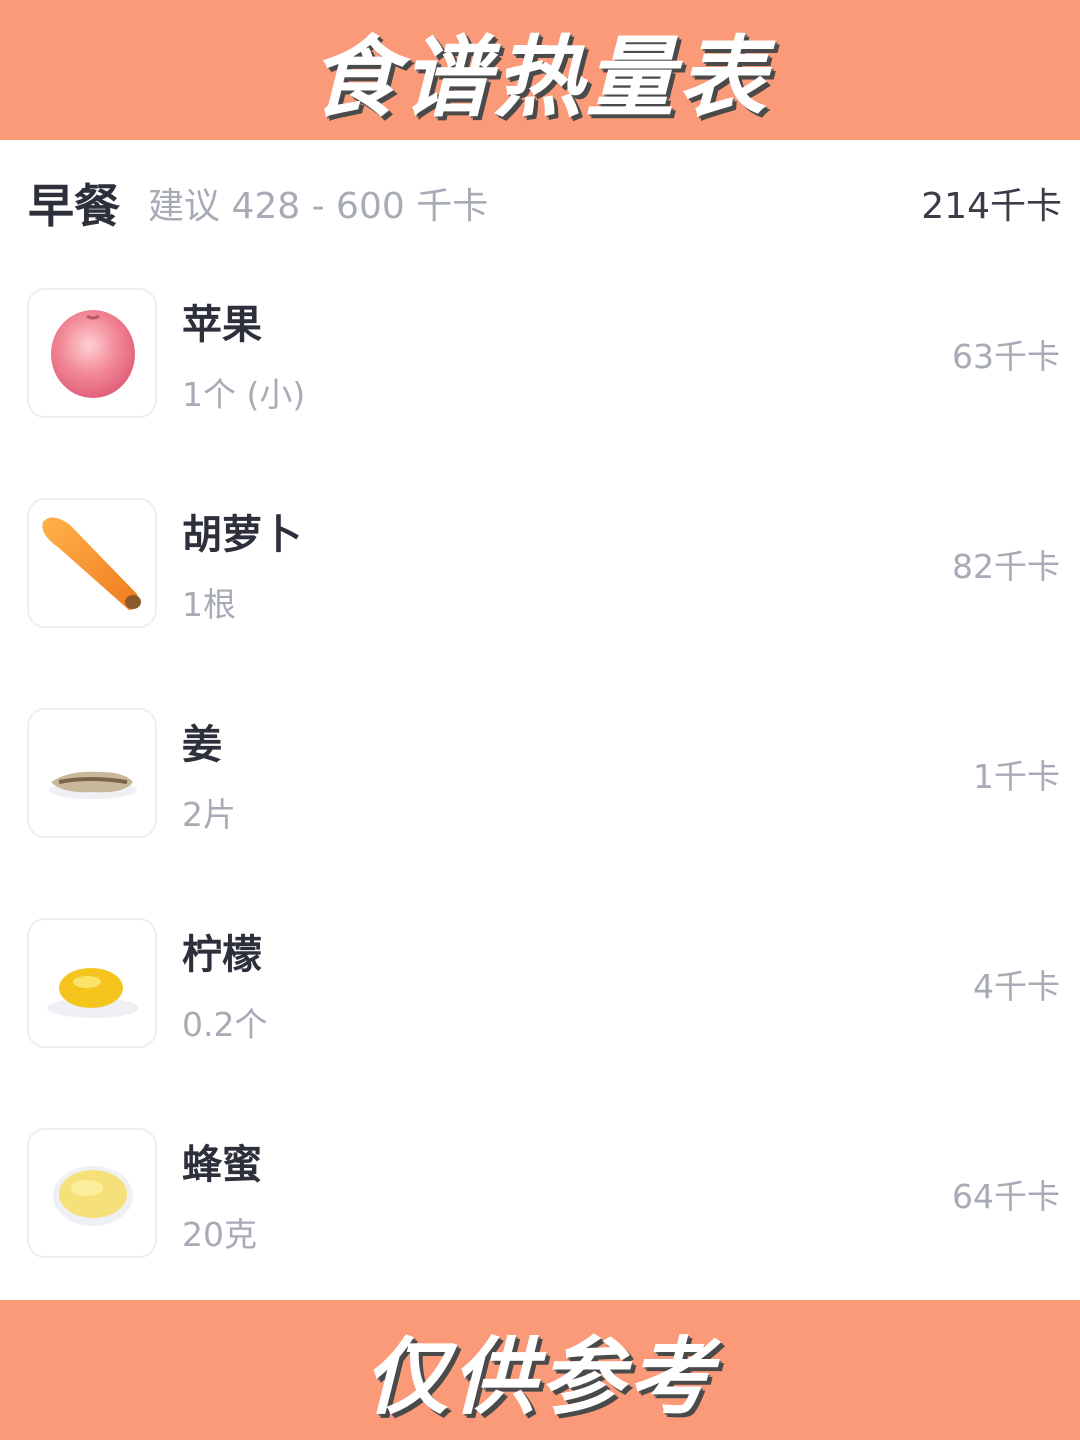  I want to click on food-item-apple: 苹果 1个 (小) 63千卡, so click(540, 389).